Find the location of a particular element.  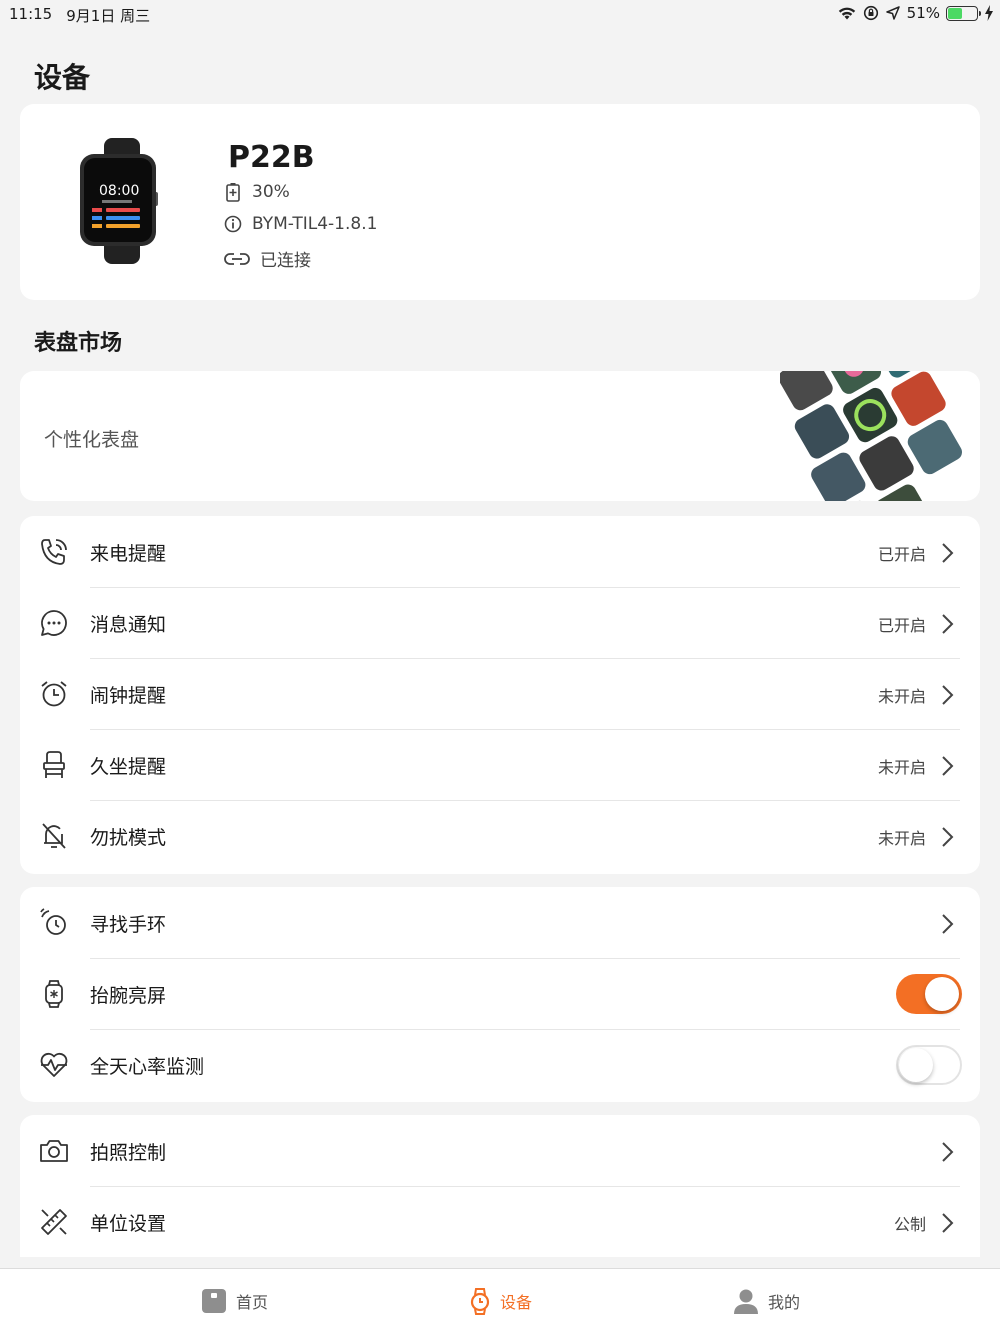

watch-time: 08:00 is located at coordinates (119, 191).